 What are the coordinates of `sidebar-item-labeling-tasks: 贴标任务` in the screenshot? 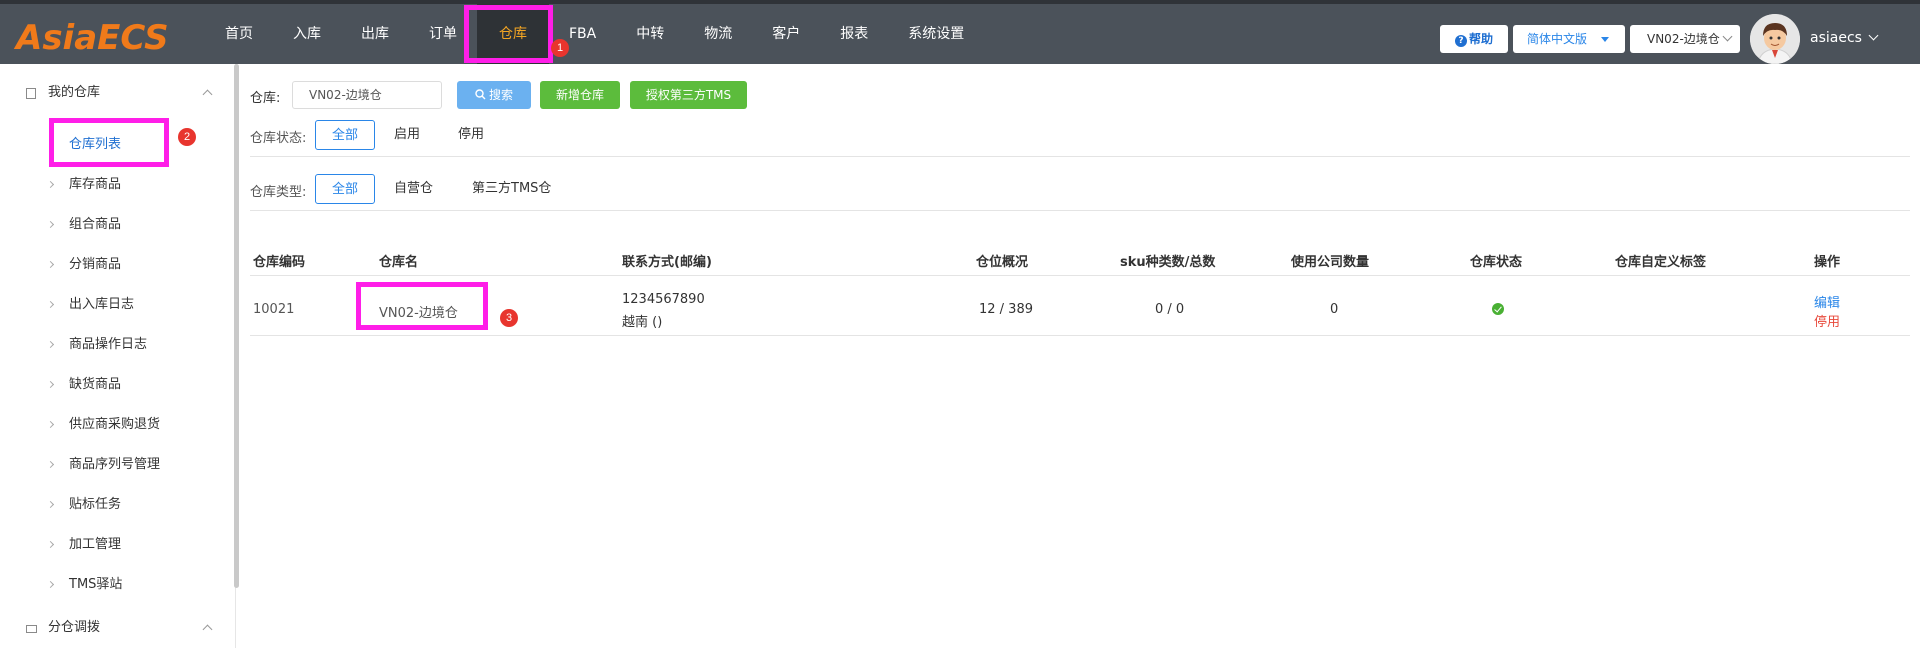 It's located at (115, 505).